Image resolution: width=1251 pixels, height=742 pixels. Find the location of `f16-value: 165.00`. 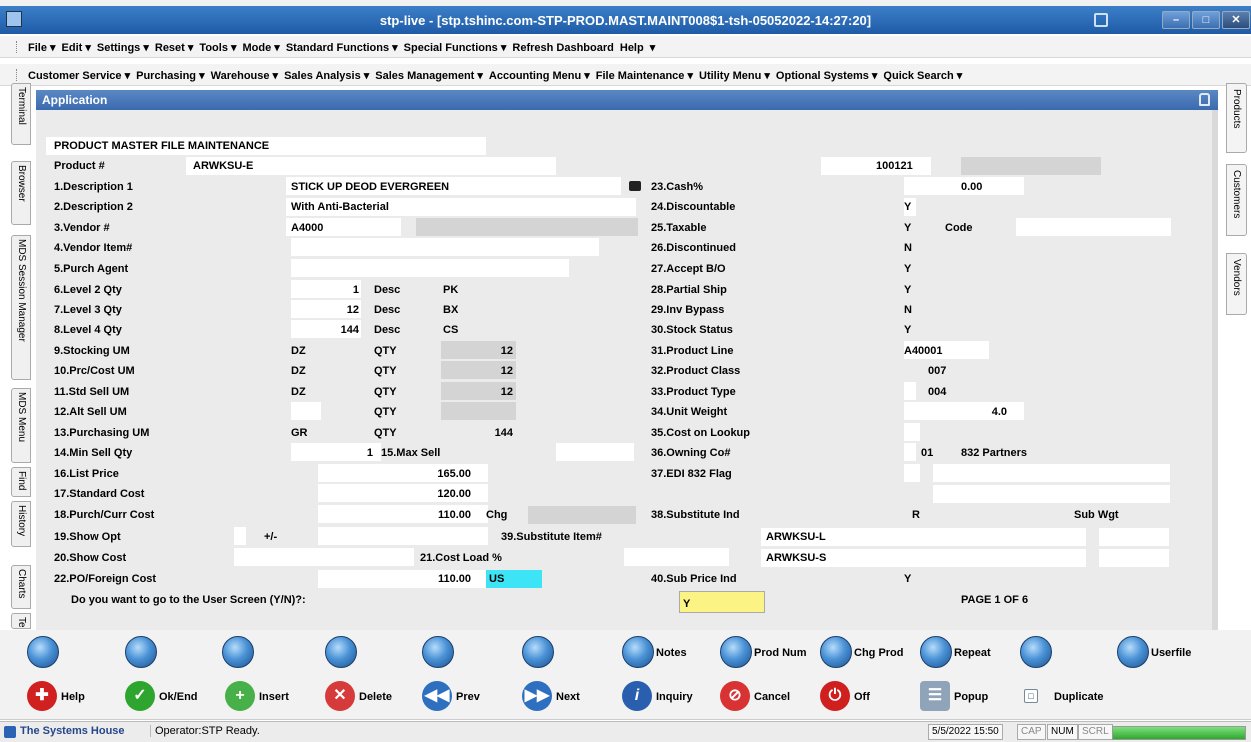

f16-value: 165.00 is located at coordinates (454, 474).